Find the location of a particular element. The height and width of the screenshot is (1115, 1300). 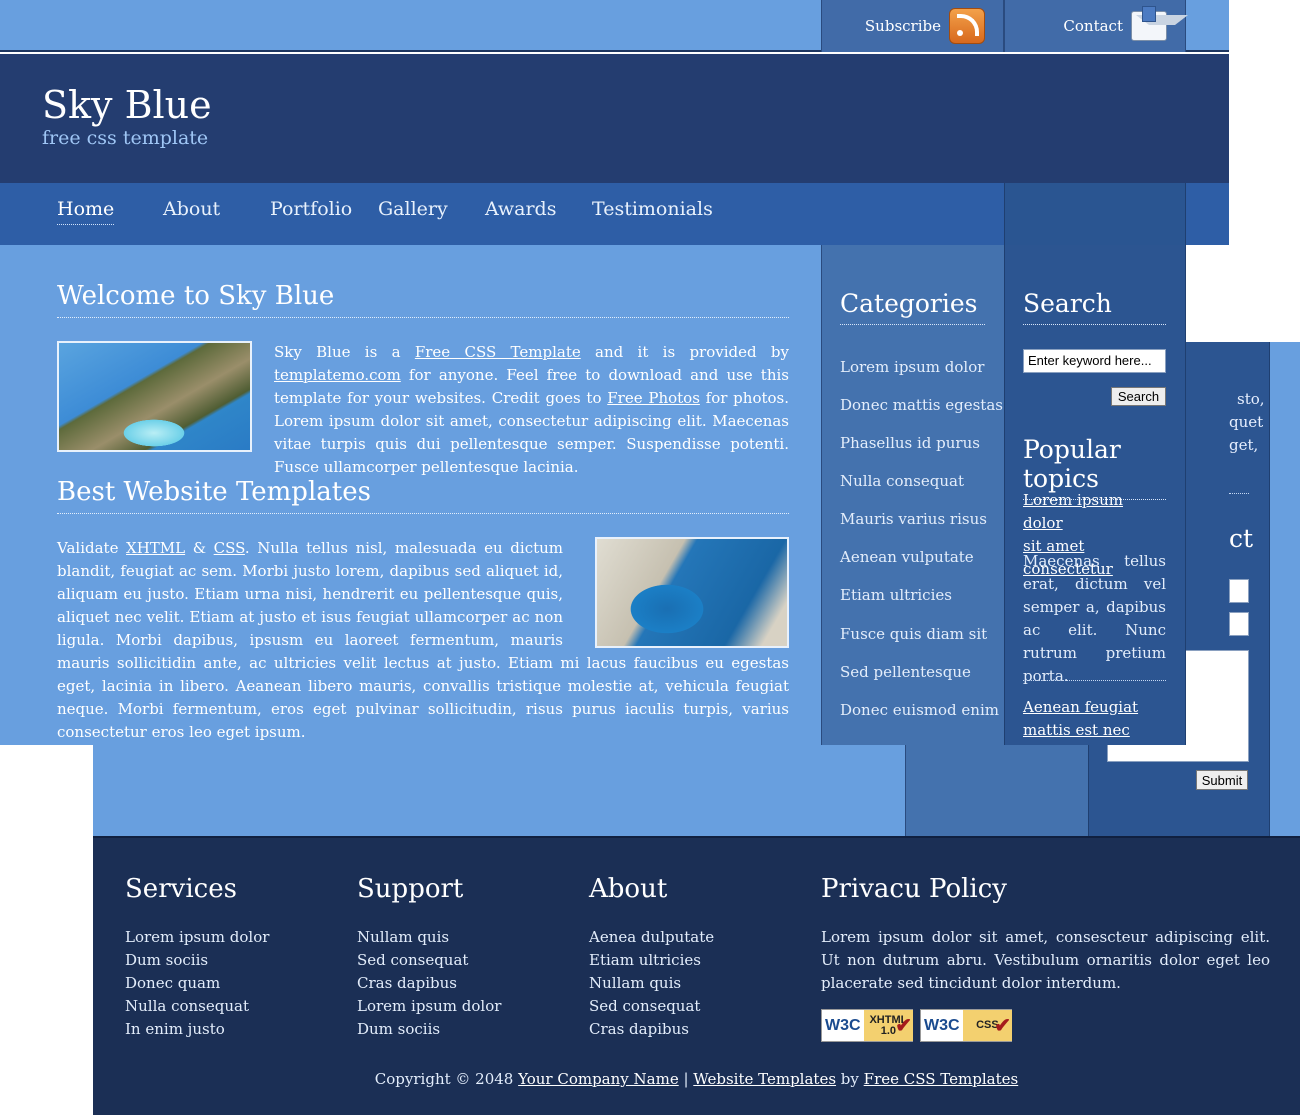

popular-link-line: mattis est nec is located at coordinates (1076, 730).